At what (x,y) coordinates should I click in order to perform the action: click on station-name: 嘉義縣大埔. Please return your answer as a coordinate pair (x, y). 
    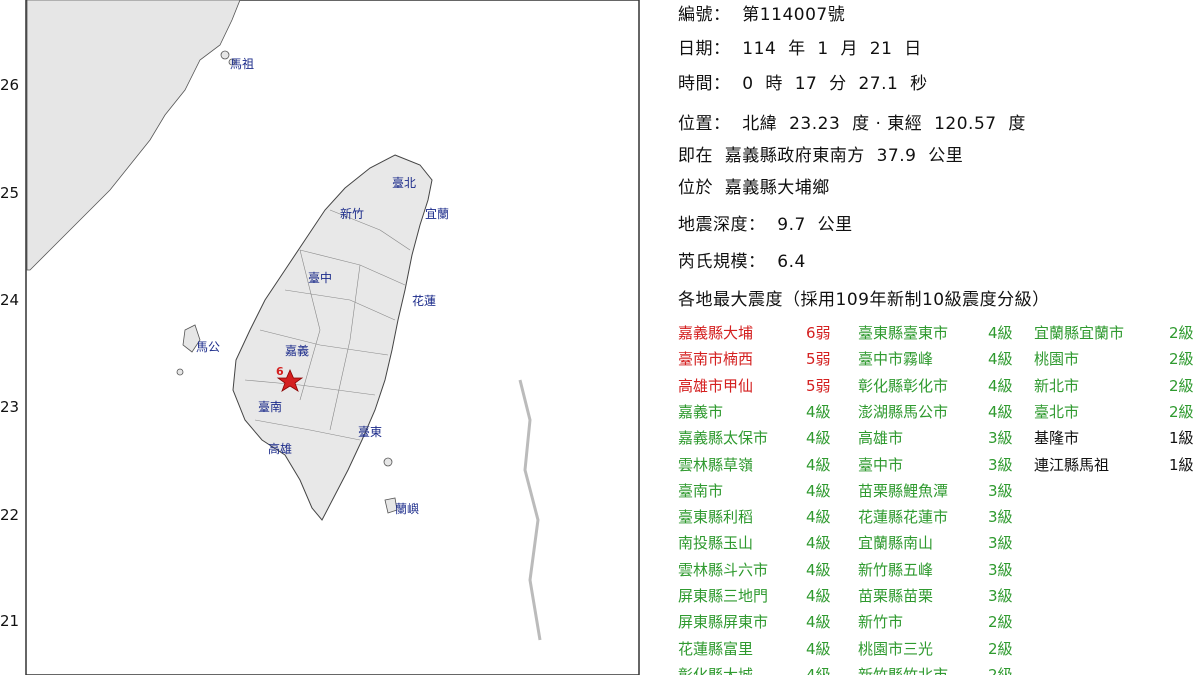
    Looking at the image, I should click on (716, 333).